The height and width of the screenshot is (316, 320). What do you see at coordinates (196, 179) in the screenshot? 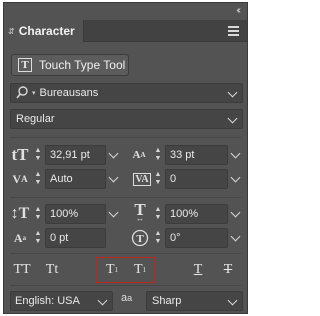
I see `tracking-input: 0` at bounding box center [196, 179].